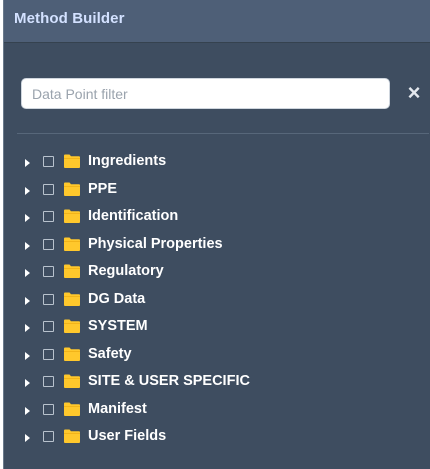  Describe the element at coordinates (127, 436) in the screenshot. I see `tree-item-label: User Fields` at that location.